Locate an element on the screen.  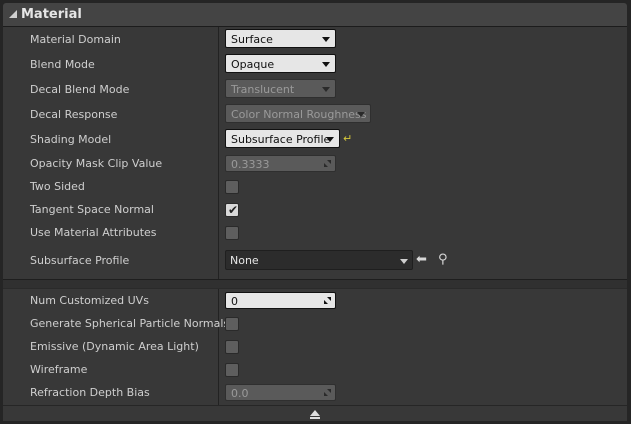
section-title: Material is located at coordinates (51, 14).